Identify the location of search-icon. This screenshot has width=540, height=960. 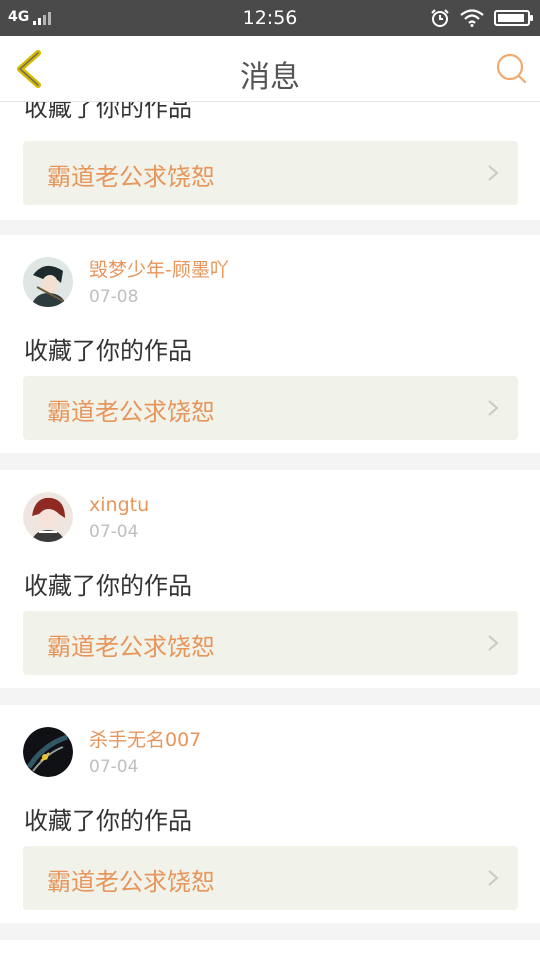
(511, 68).